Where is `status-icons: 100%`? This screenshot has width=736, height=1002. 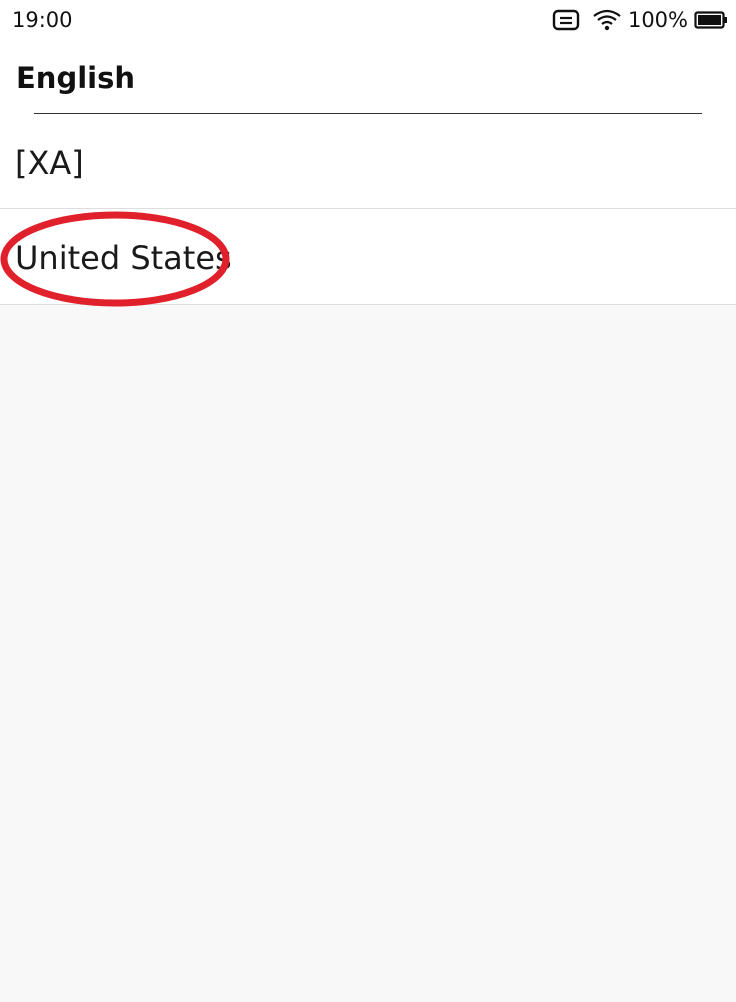
status-icons: 100% is located at coordinates (640, 20).